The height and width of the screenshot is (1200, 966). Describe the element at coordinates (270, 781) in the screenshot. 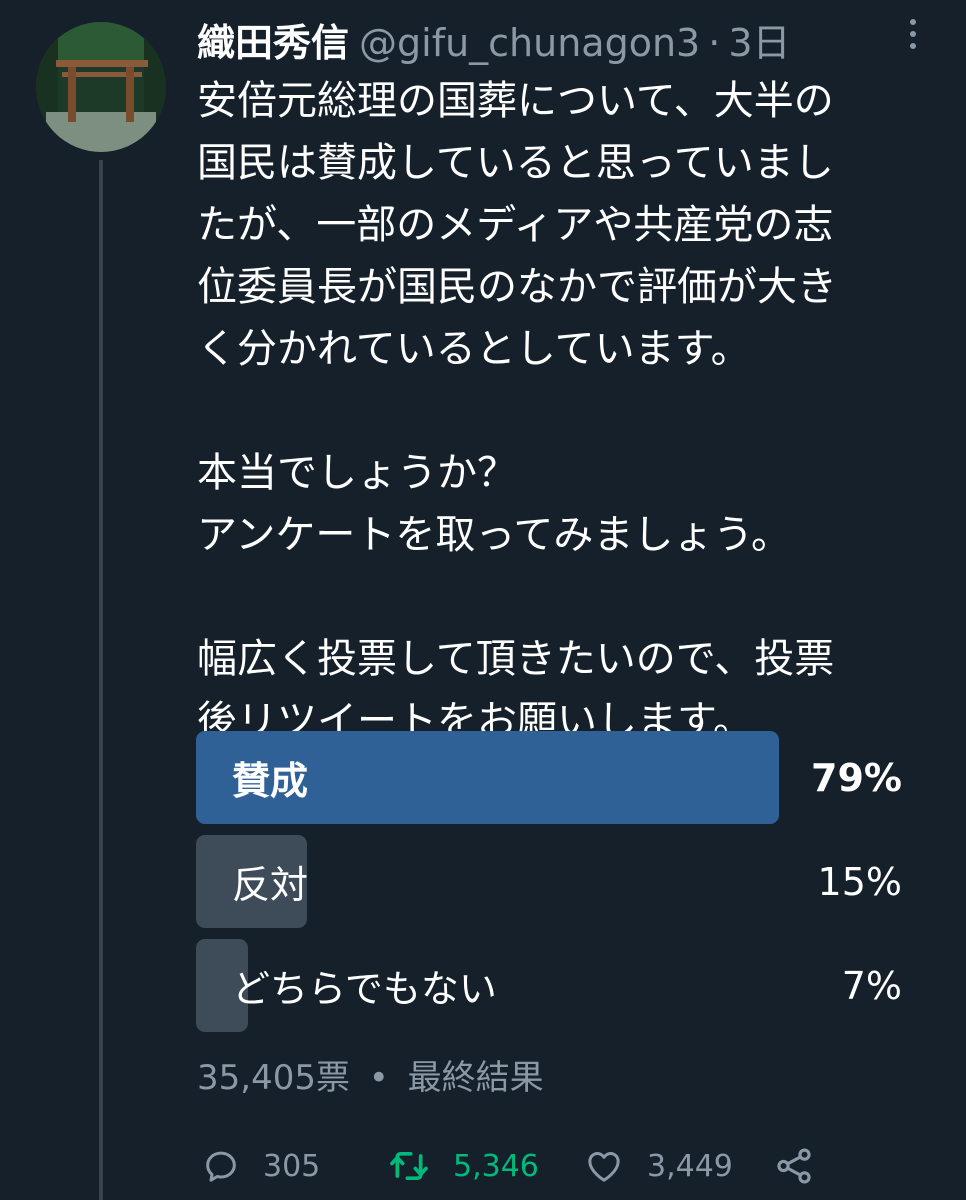

I see `poll-option-label: 賛成` at that location.